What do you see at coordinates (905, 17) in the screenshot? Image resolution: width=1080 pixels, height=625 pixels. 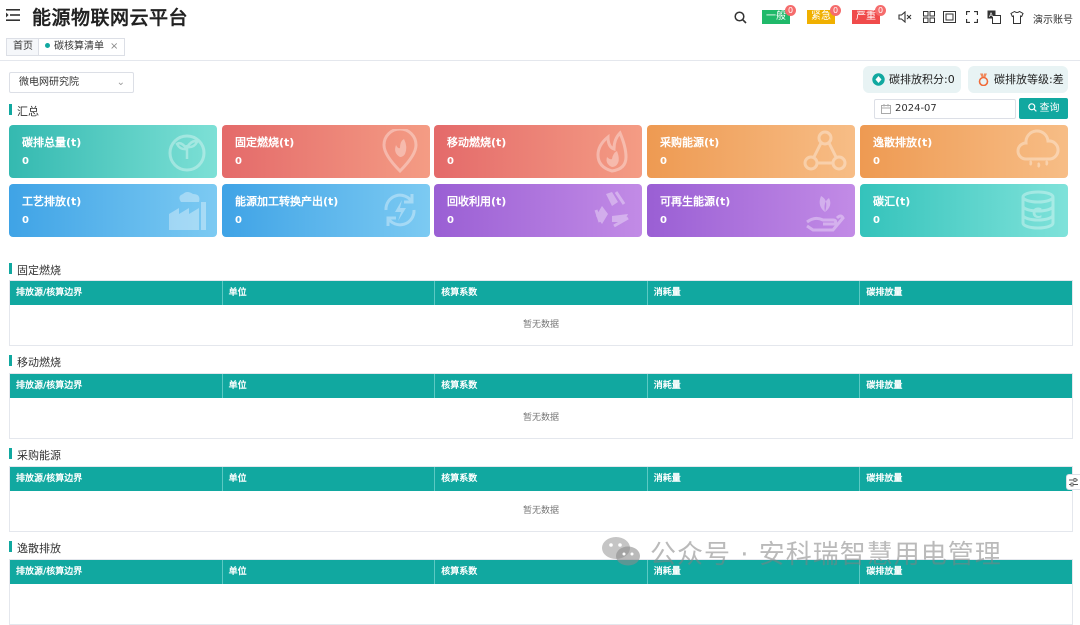 I see `mute-icon` at bounding box center [905, 17].